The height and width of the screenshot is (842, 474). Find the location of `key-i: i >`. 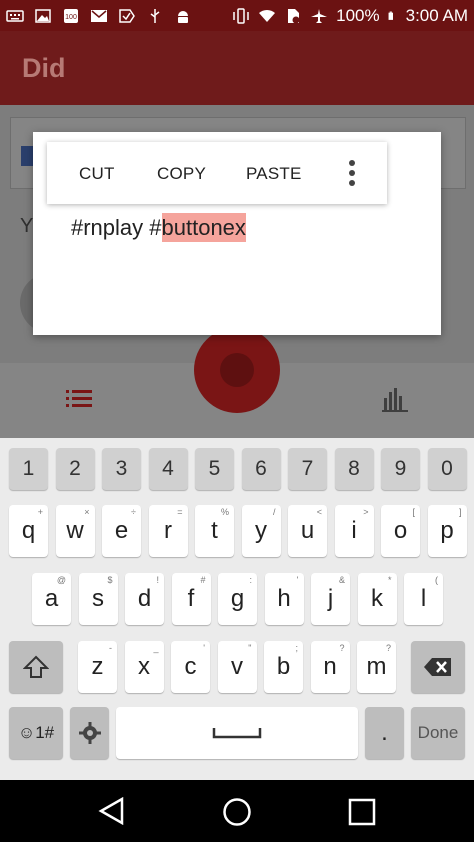

key-i: i > is located at coordinates (354, 531).